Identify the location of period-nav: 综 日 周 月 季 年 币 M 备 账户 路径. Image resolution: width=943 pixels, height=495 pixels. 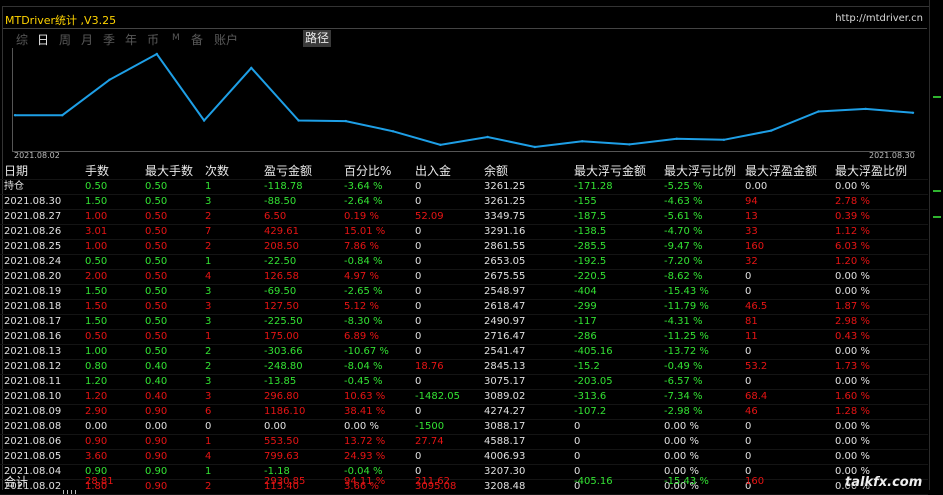
(465, 38).